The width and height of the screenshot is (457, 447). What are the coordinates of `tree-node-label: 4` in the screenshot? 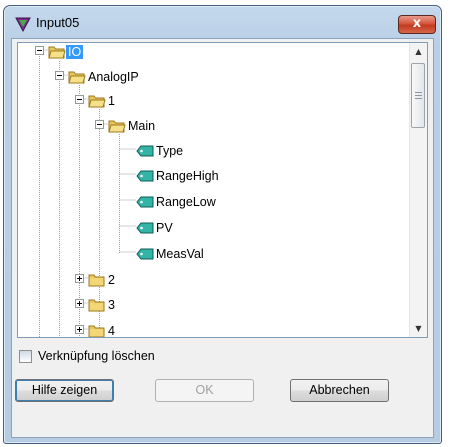 It's located at (111, 331).